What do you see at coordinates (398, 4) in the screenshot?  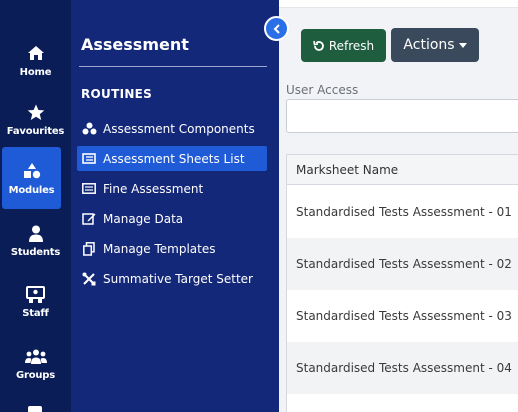 I see `top-bar` at bounding box center [398, 4].